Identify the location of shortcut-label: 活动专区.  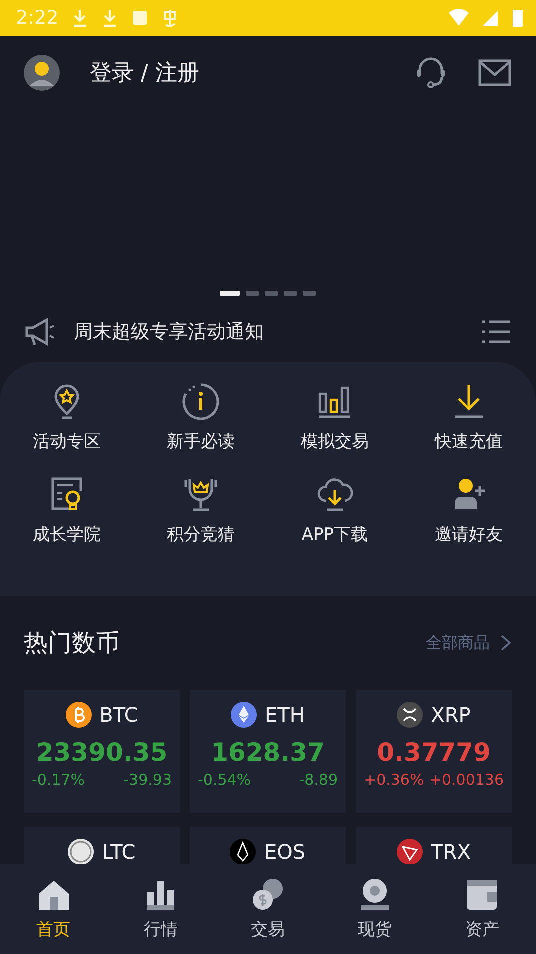
(67, 441).